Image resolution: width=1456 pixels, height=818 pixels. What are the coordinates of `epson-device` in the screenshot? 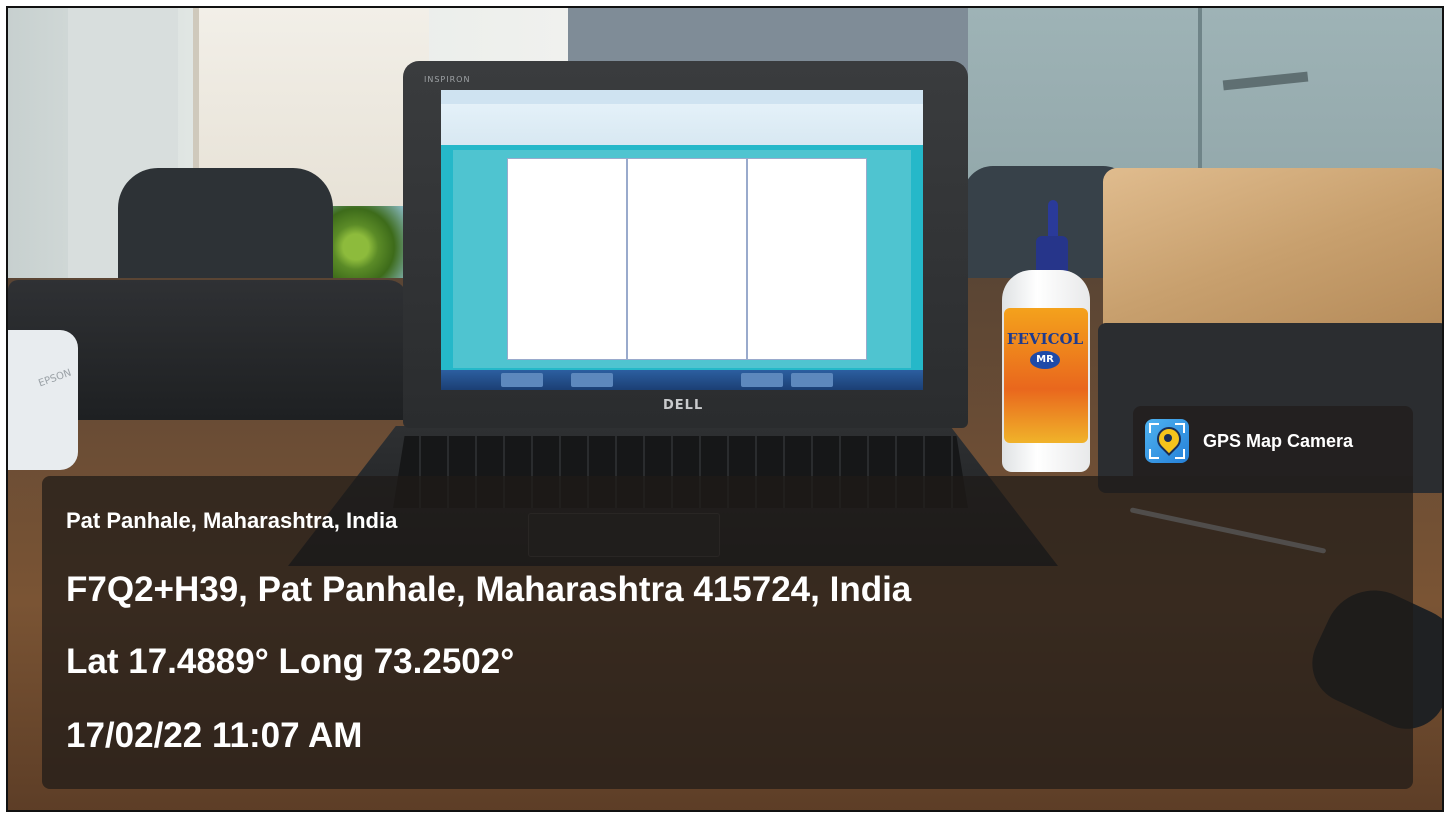 It's located at (43, 400).